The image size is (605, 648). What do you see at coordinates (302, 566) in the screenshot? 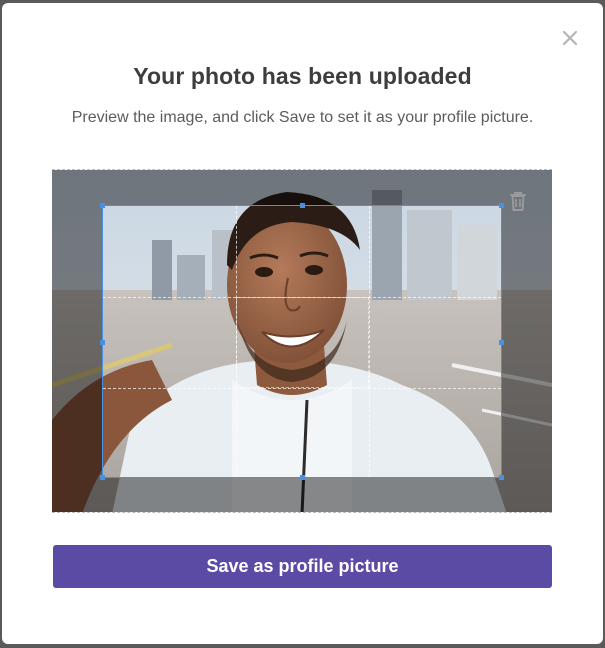
I see `save-profile-picture-button: Save as profile picture` at bounding box center [302, 566].